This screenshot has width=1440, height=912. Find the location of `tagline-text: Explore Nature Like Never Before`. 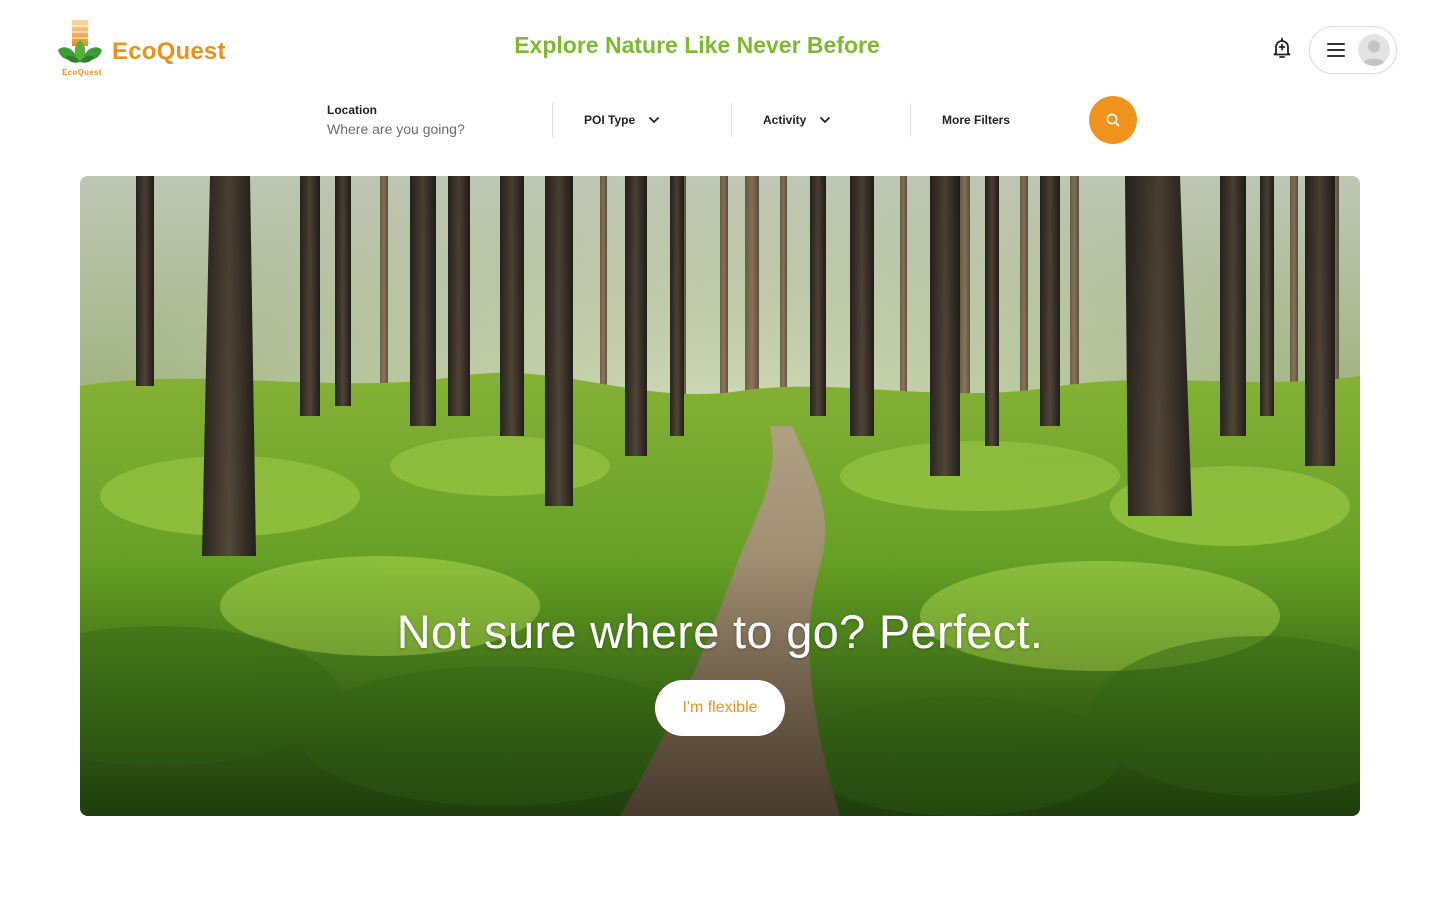

tagline-text: Explore Nature Like Never Before is located at coordinates (697, 45).